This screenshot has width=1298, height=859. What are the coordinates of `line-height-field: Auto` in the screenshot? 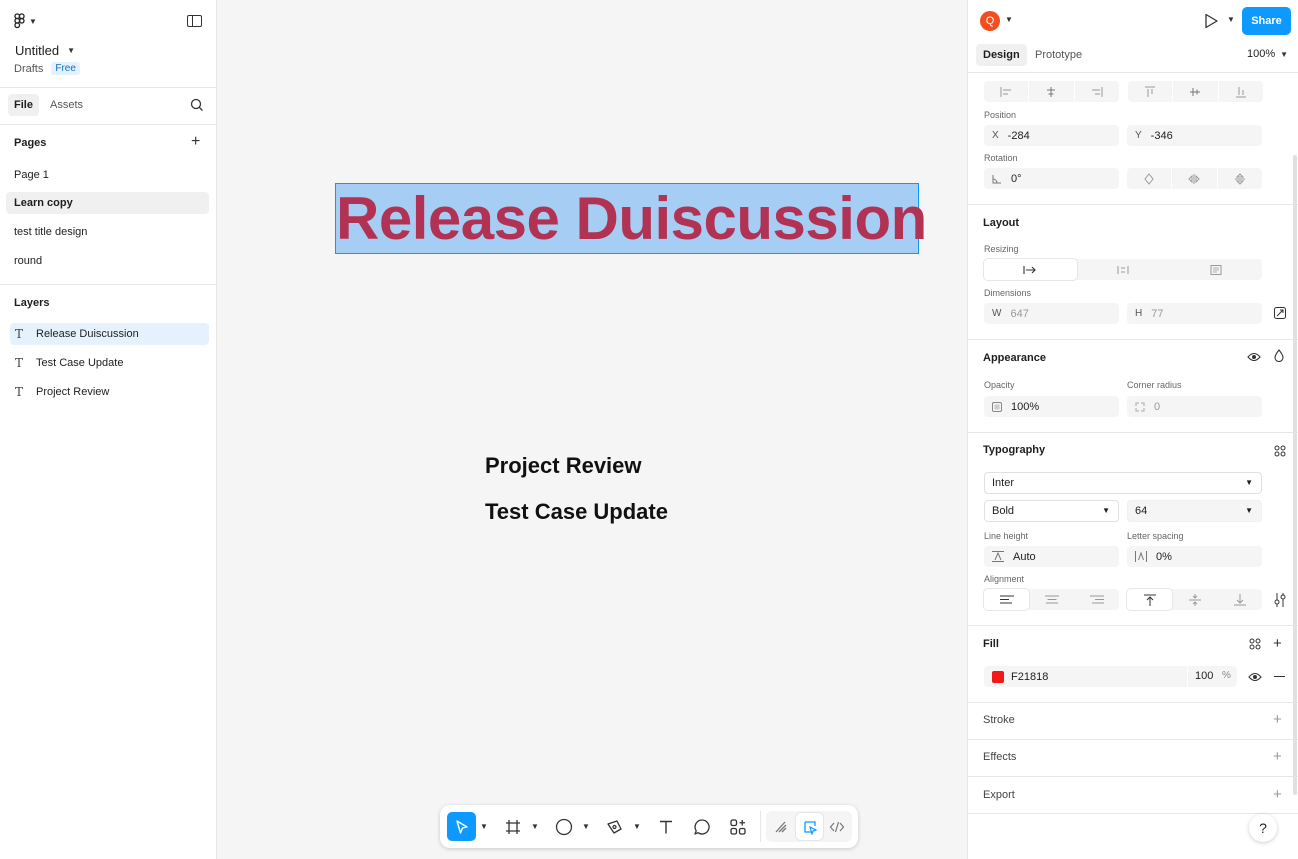 It's located at (1051, 556).